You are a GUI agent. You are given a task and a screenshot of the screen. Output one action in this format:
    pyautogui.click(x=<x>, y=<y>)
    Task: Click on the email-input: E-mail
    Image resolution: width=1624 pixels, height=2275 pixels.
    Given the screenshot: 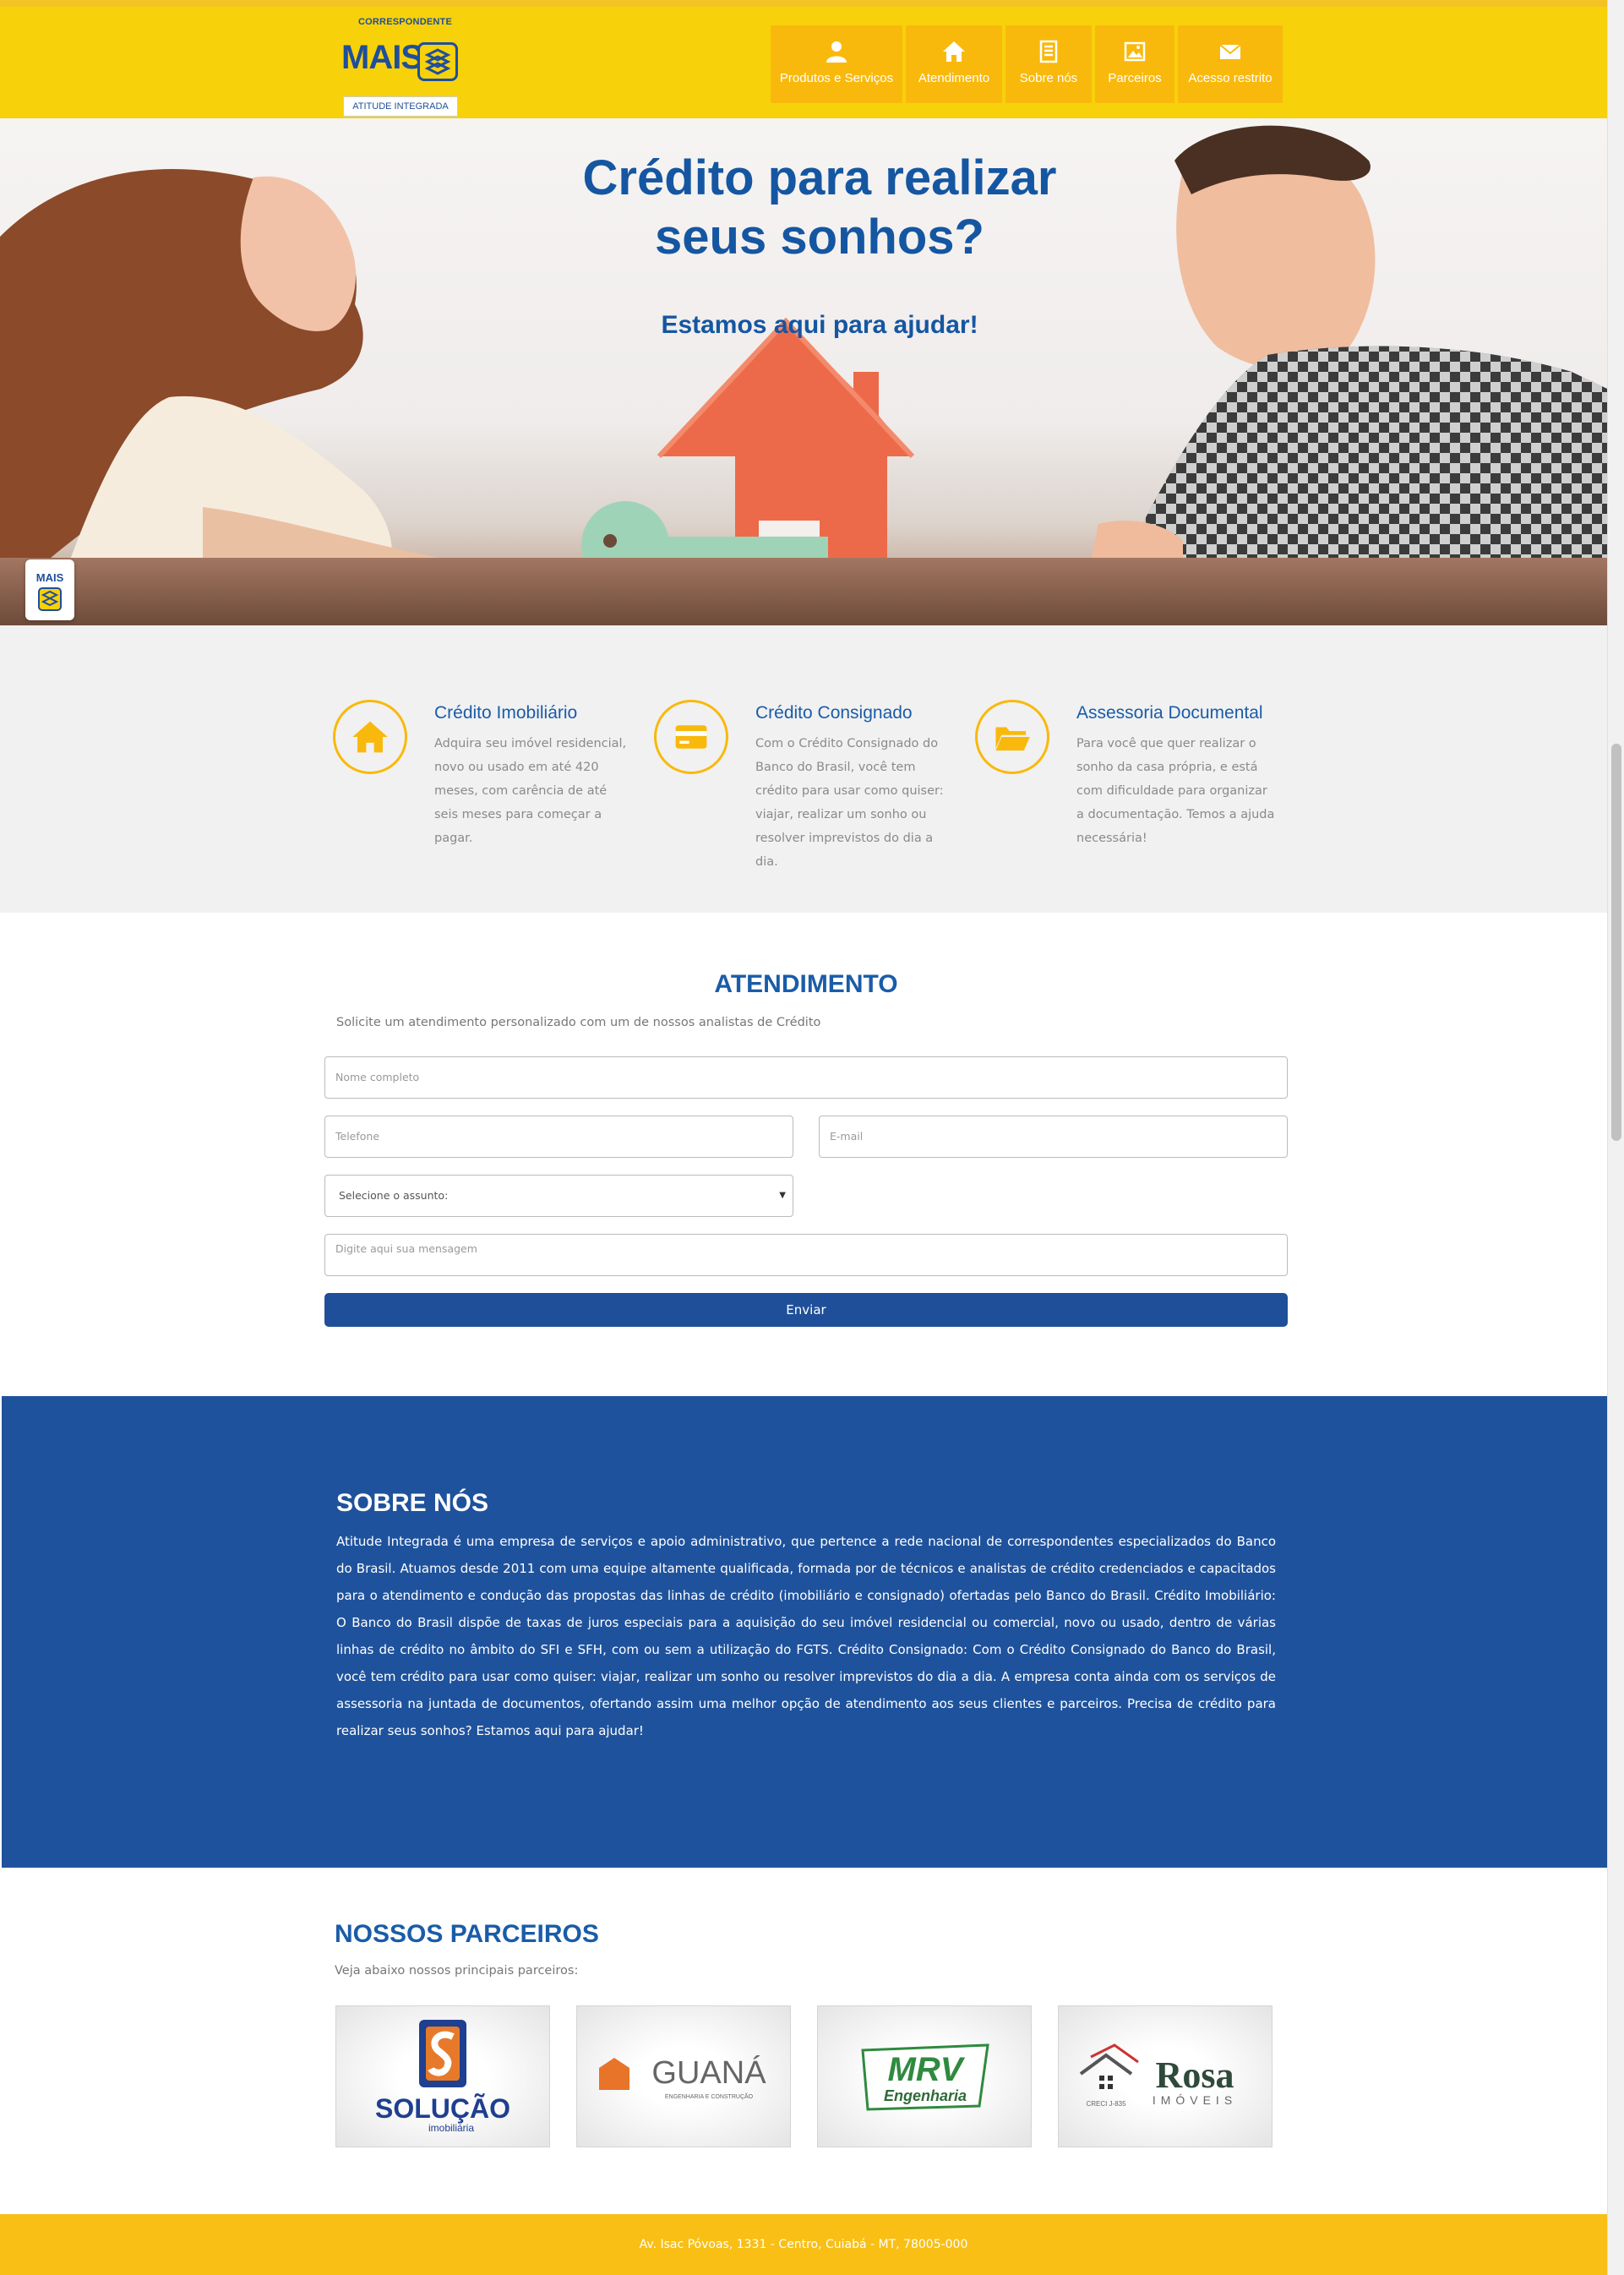 What is the action you would take?
    pyautogui.click(x=1053, y=1137)
    